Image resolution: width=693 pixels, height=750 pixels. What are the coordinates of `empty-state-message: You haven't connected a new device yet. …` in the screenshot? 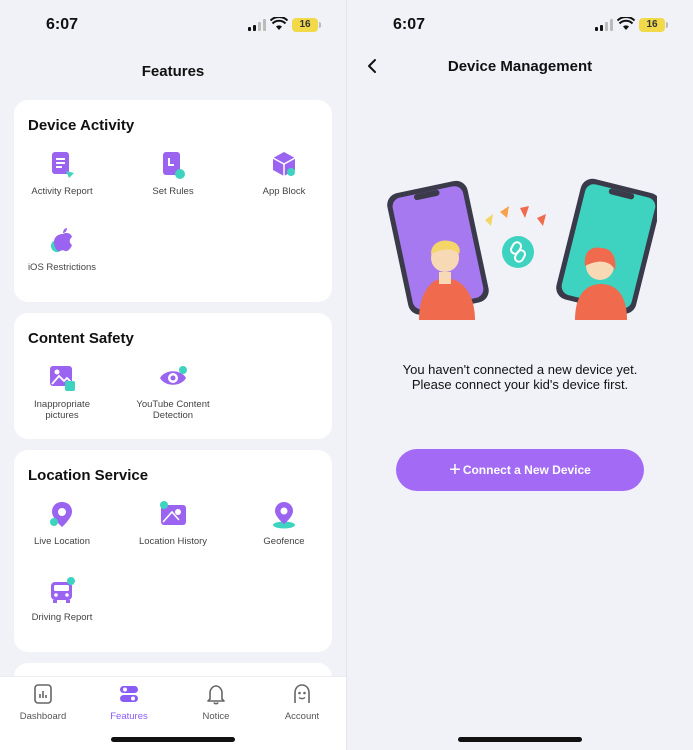 It's located at (520, 377).